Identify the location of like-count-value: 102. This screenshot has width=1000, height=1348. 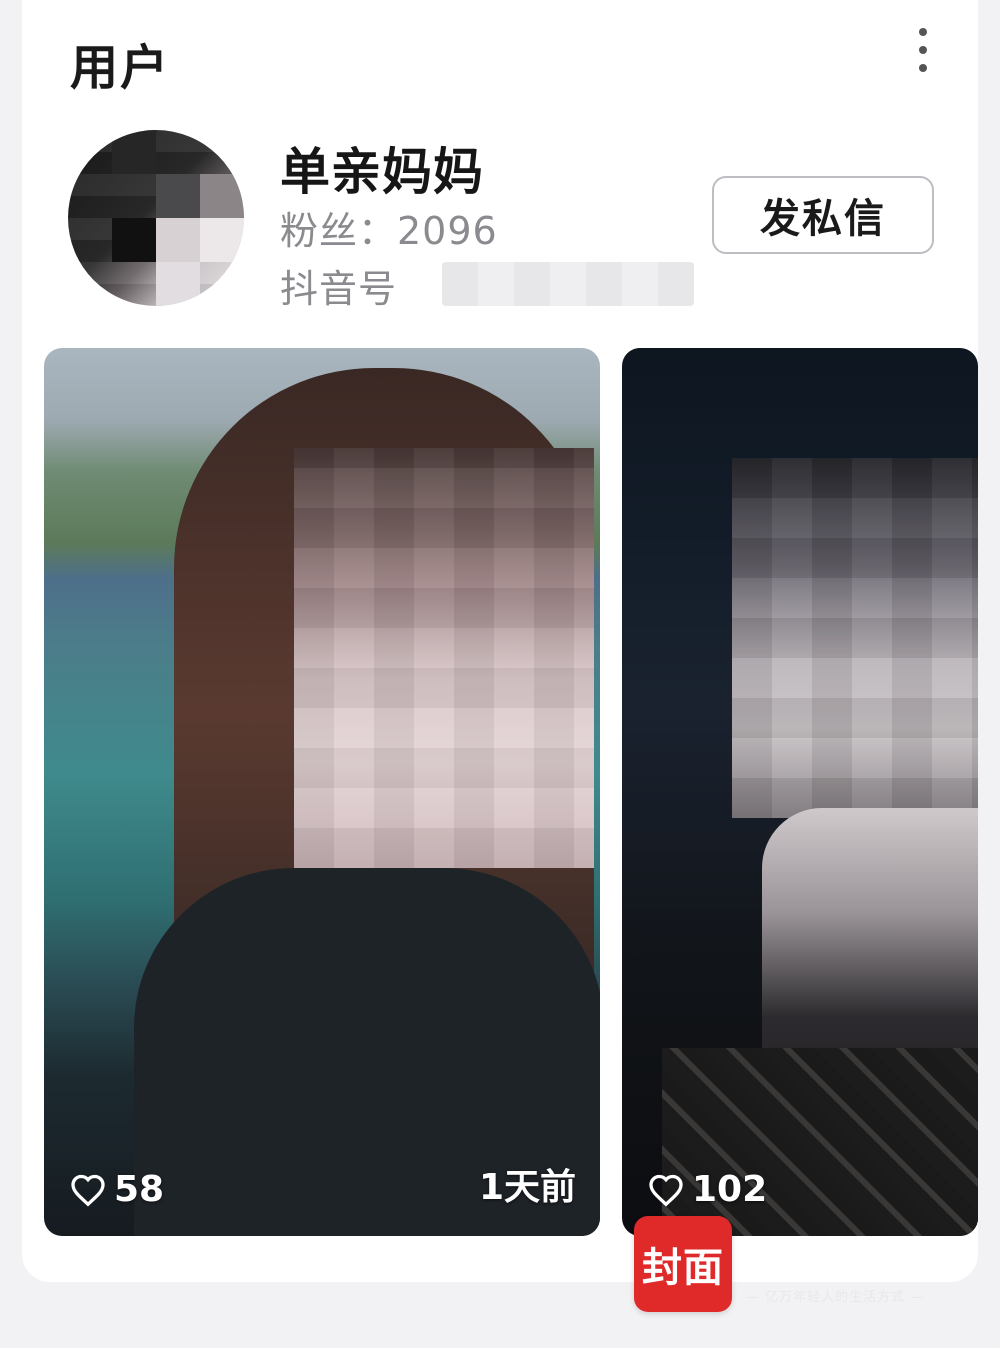
(730, 1189).